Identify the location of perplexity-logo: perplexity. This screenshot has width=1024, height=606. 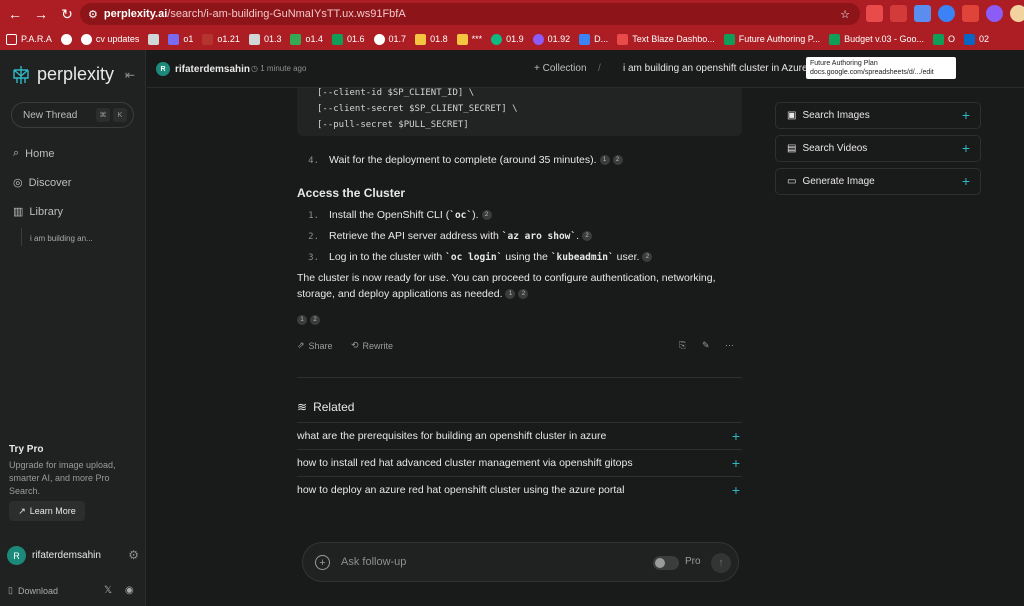
(63, 74).